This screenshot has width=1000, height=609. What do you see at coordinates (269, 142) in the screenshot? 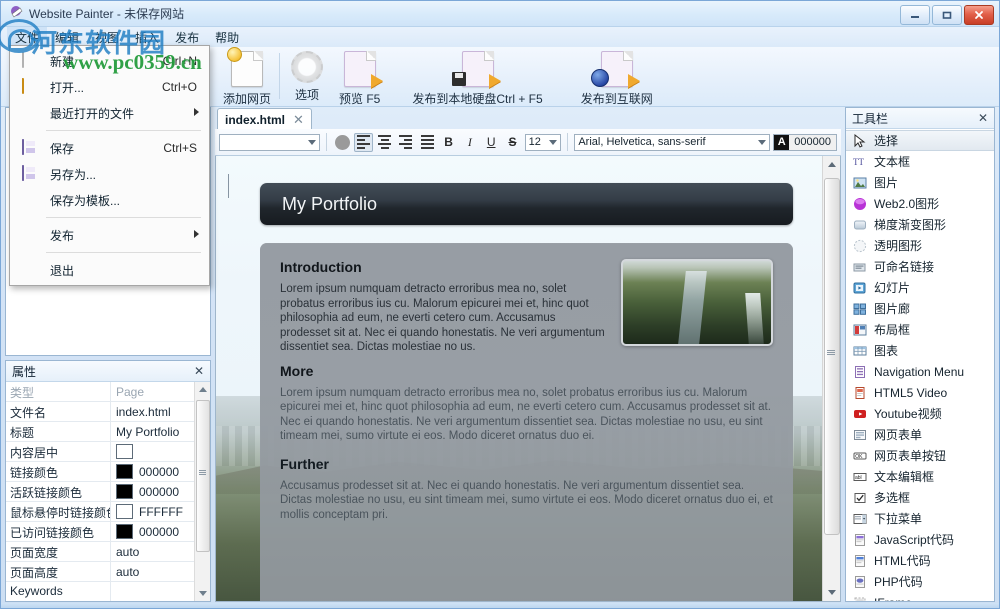
I see `paragraph-style-select` at bounding box center [269, 142].